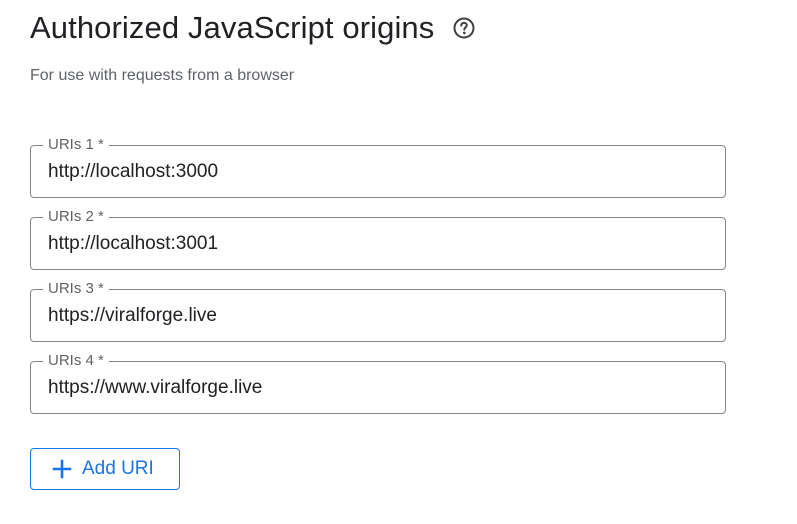  I want to click on help-circle-icon, so click(464, 28).